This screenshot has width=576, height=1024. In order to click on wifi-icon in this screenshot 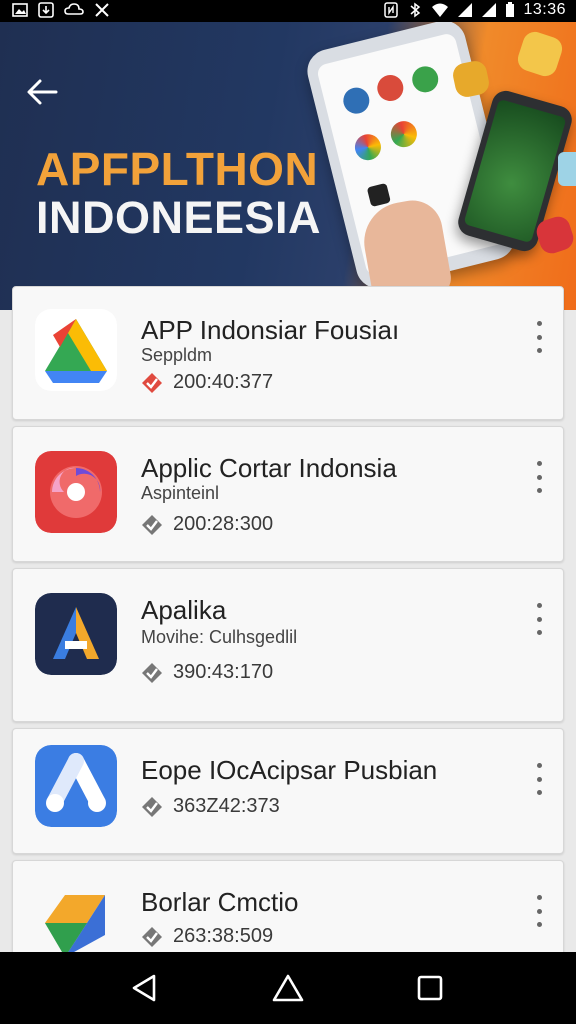, I will do `click(440, 10)`.